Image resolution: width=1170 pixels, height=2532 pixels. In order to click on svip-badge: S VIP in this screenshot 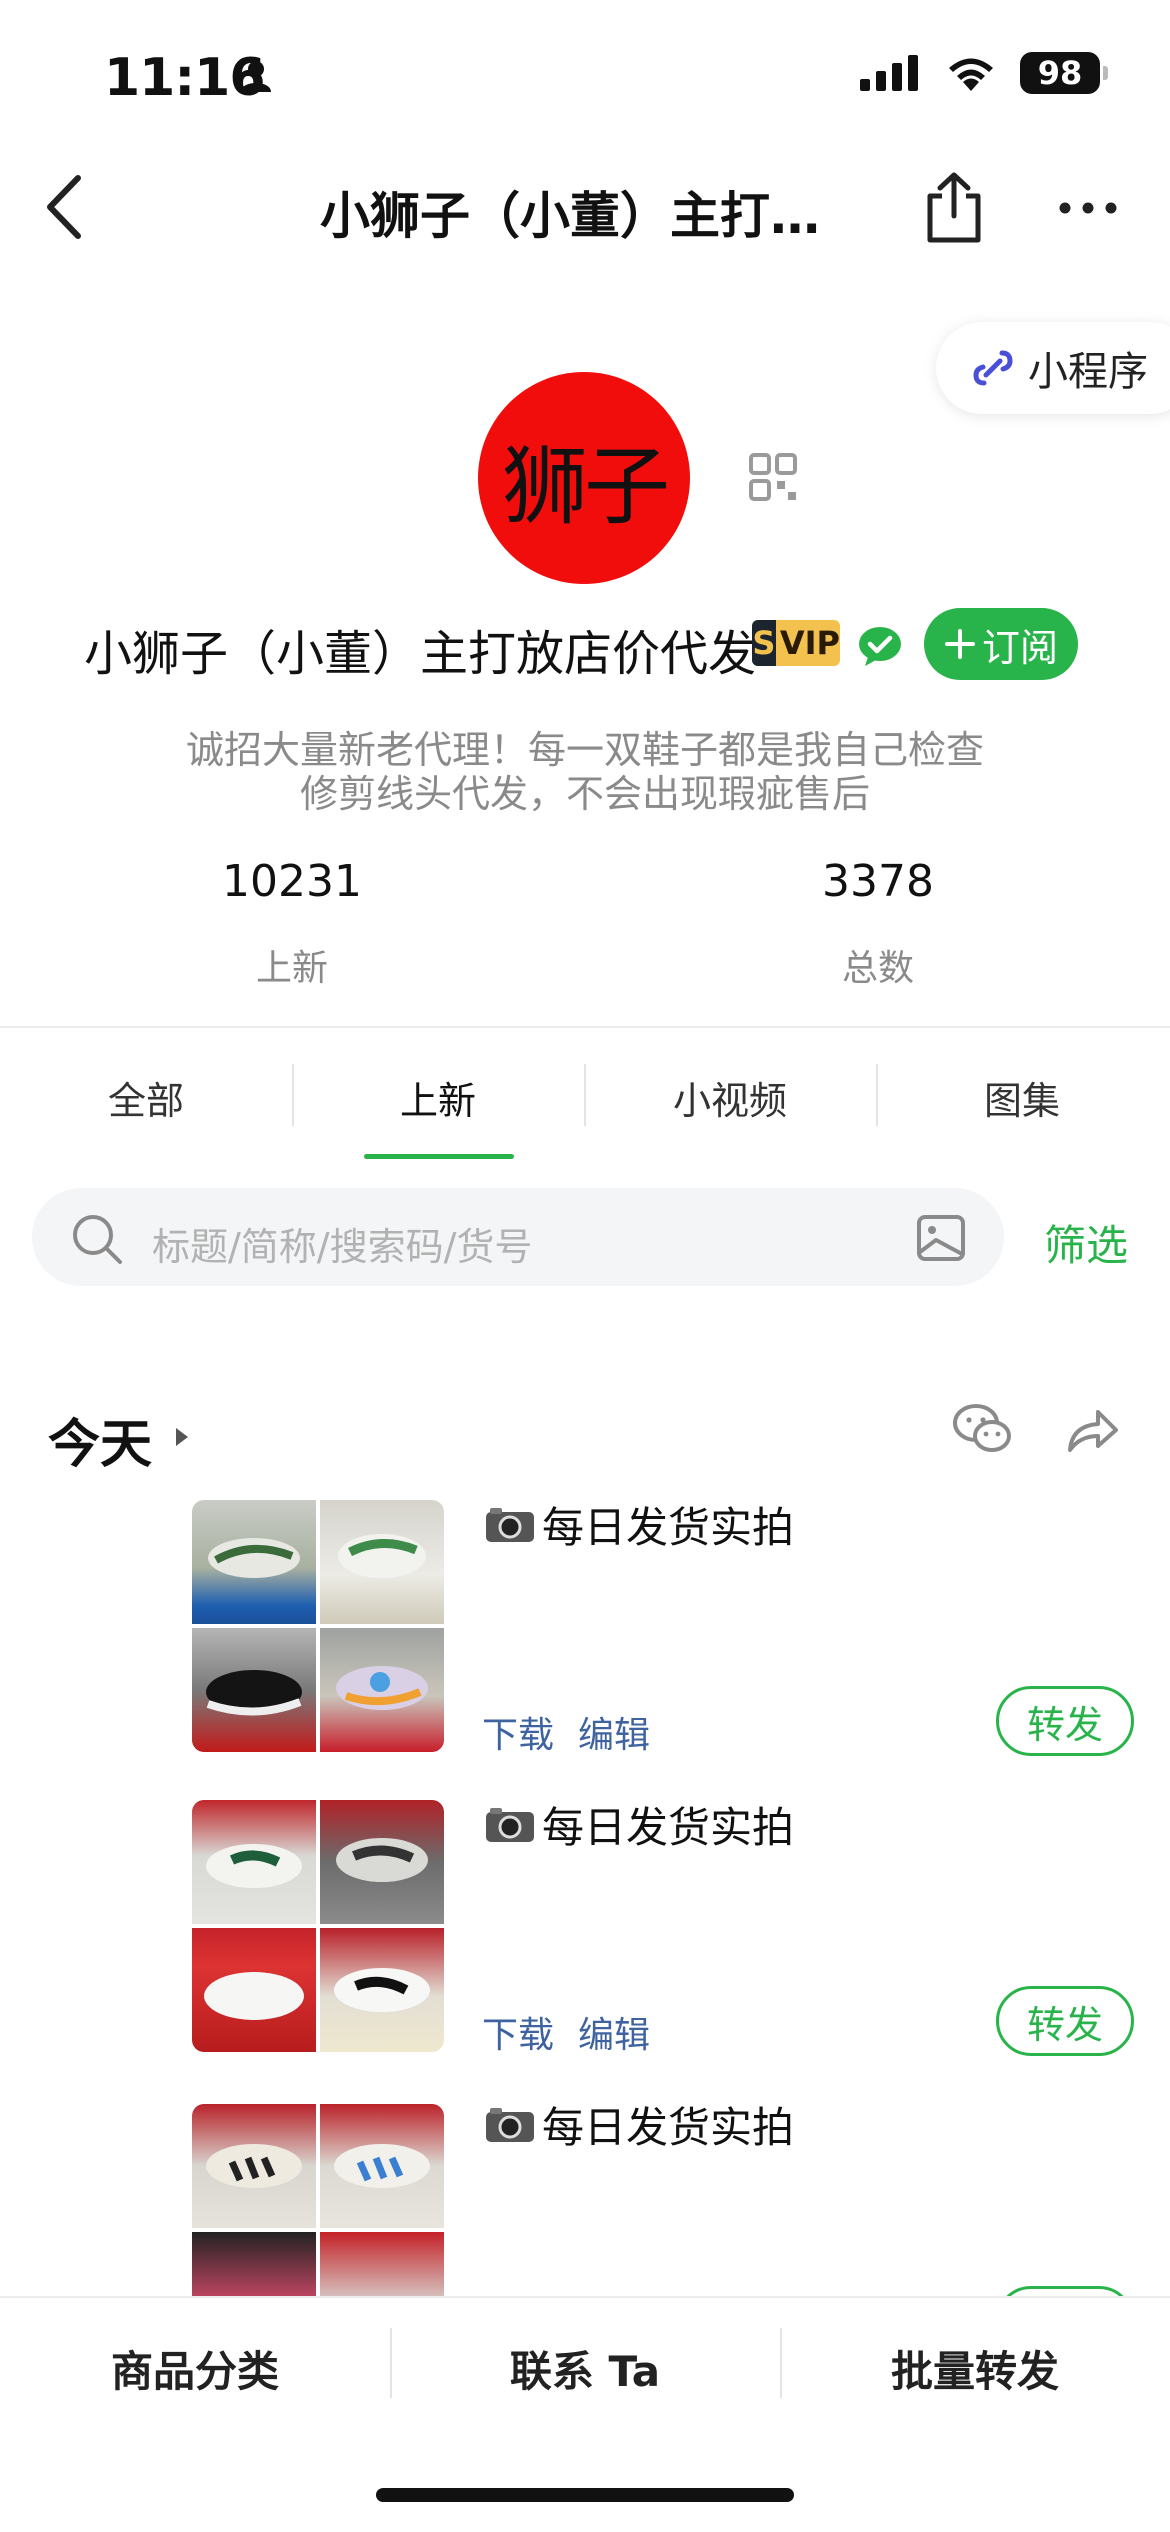, I will do `click(796, 643)`.